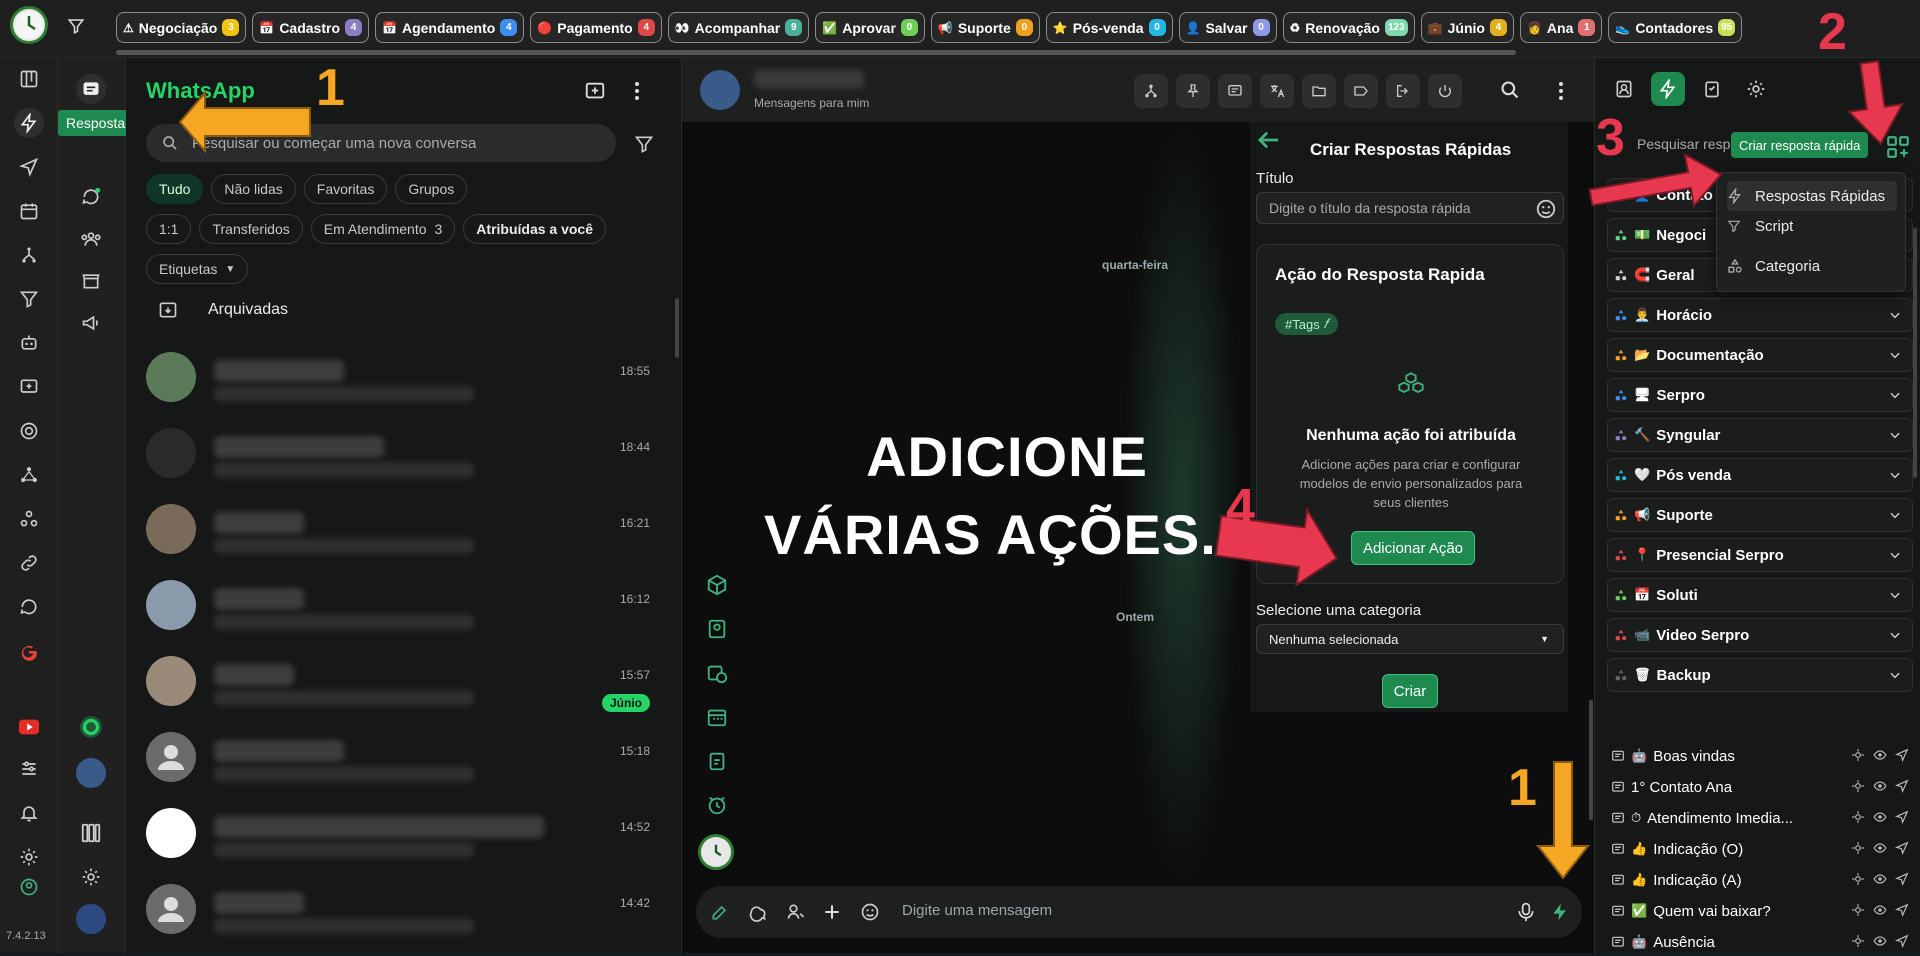 Image resolution: width=1920 pixels, height=956 pixels. What do you see at coordinates (330, 88) in the screenshot?
I see `annotation-number-1: 1` at bounding box center [330, 88].